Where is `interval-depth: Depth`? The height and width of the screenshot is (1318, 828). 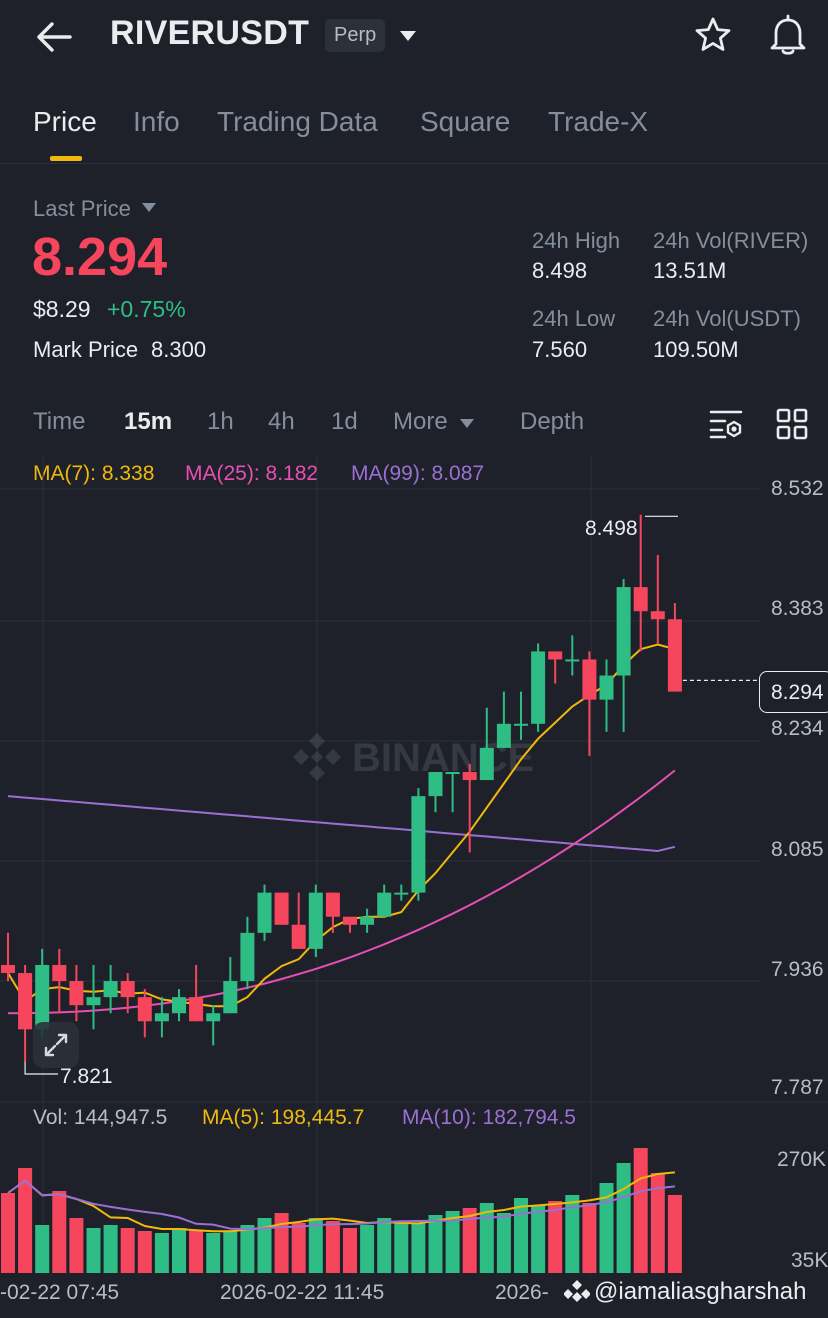 interval-depth: Depth is located at coordinates (552, 422).